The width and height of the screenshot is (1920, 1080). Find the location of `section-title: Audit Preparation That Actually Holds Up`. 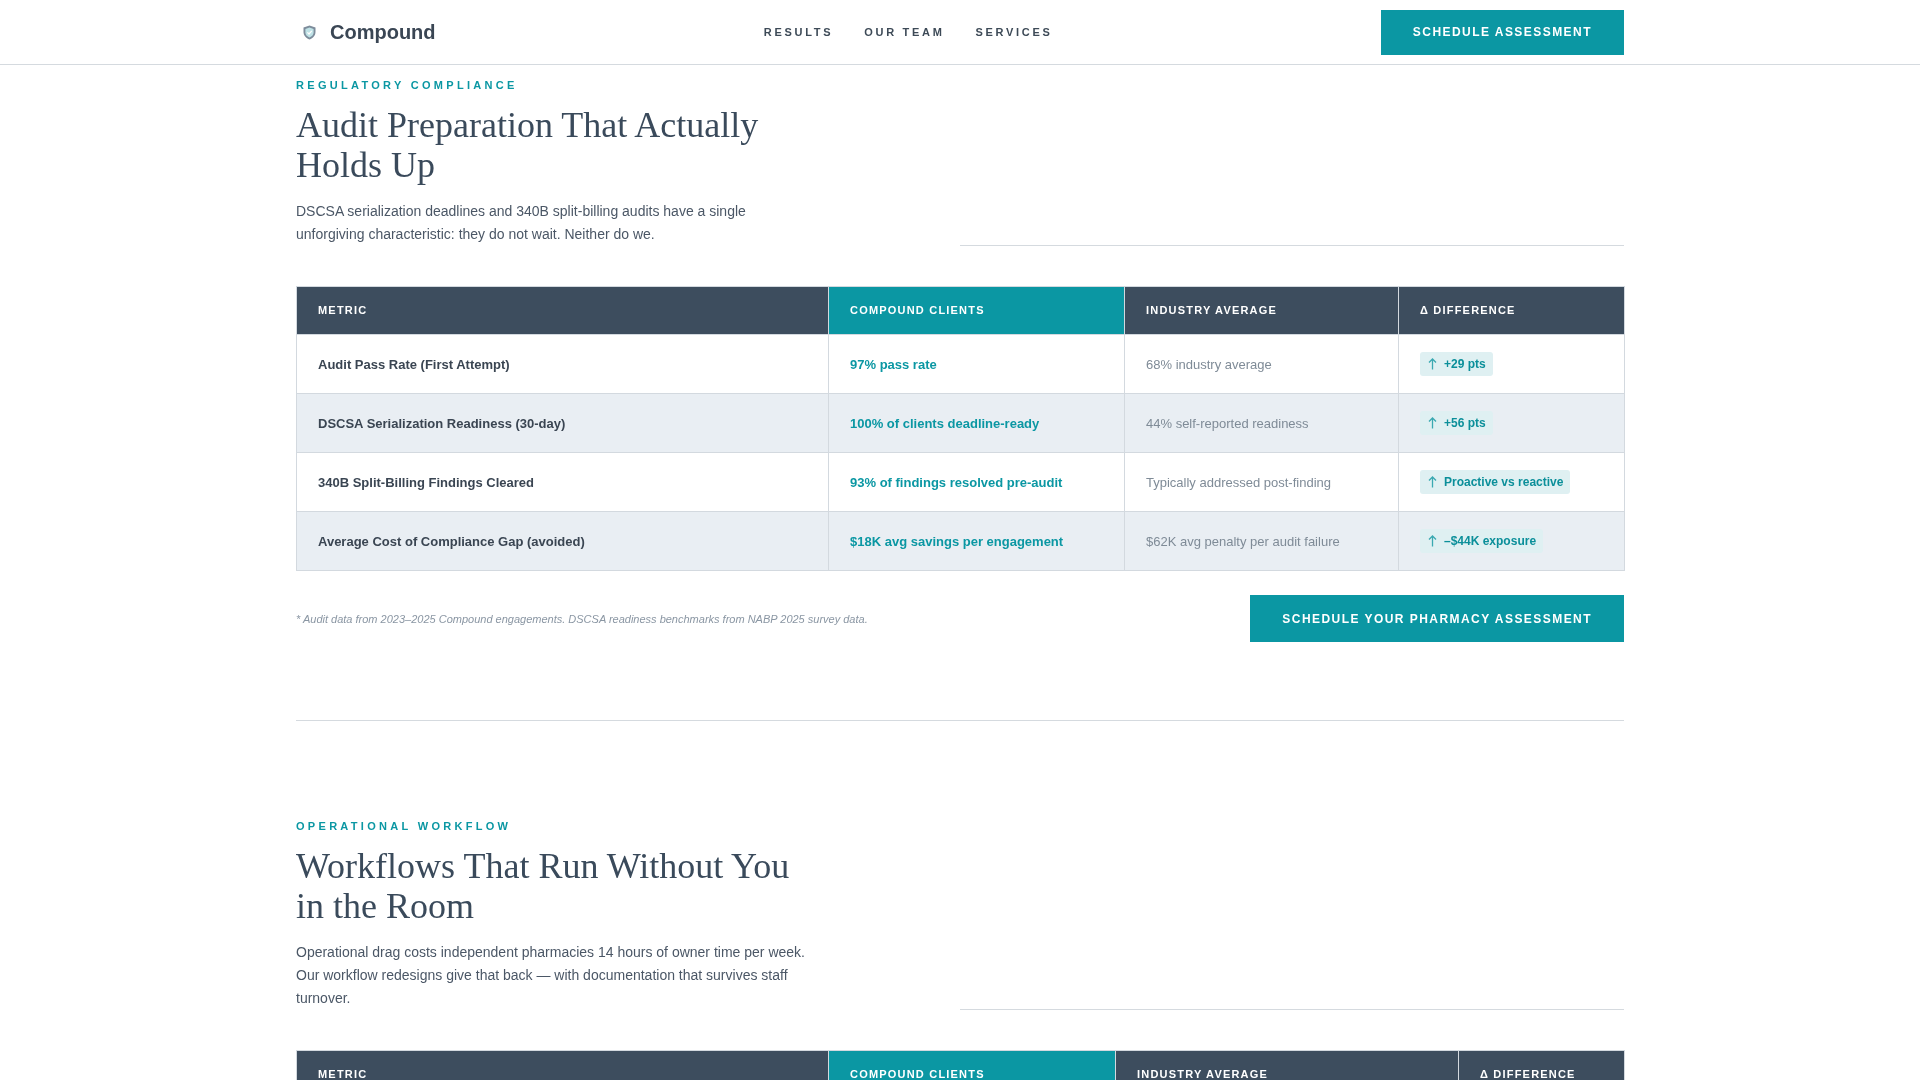

section-title: Audit Preparation That Actually Holds Up is located at coordinates (528, 145).